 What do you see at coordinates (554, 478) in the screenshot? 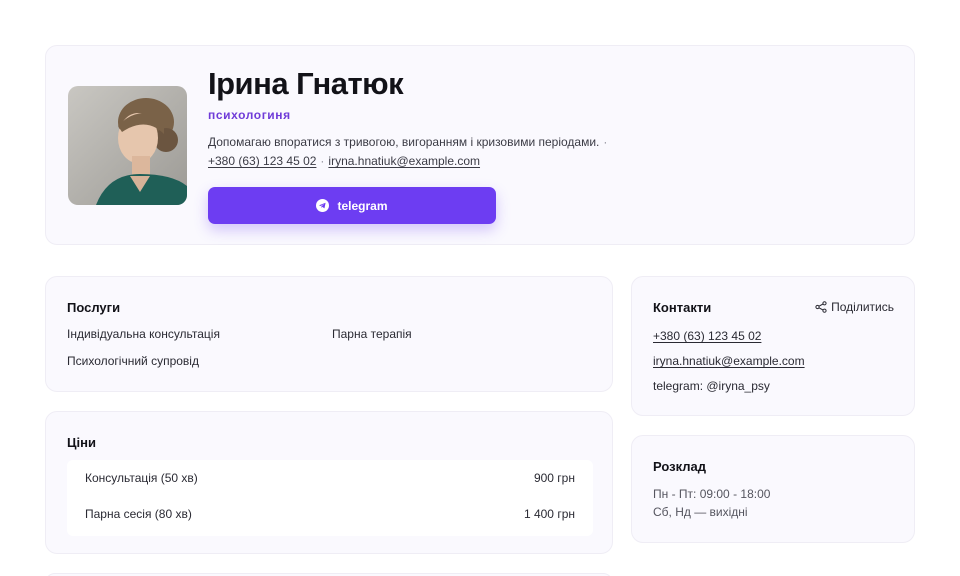
I see `price-value: 900 грн` at bounding box center [554, 478].